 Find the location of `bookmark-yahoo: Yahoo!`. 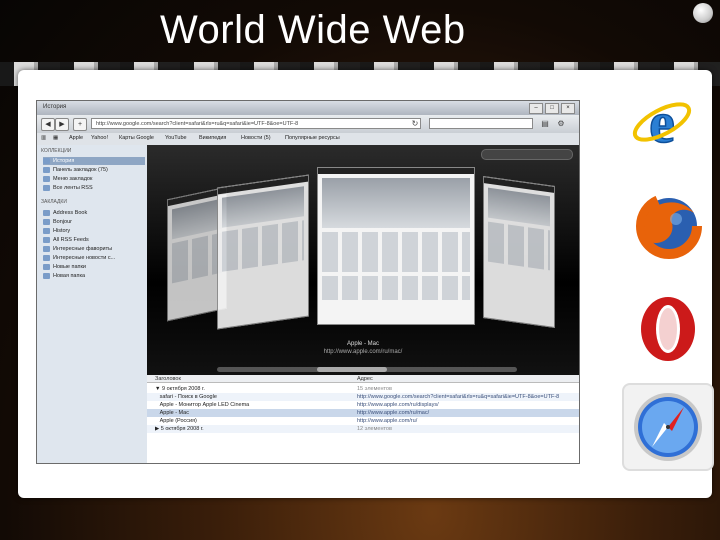

bookmark-yahoo: Yahoo! is located at coordinates (99, 138).